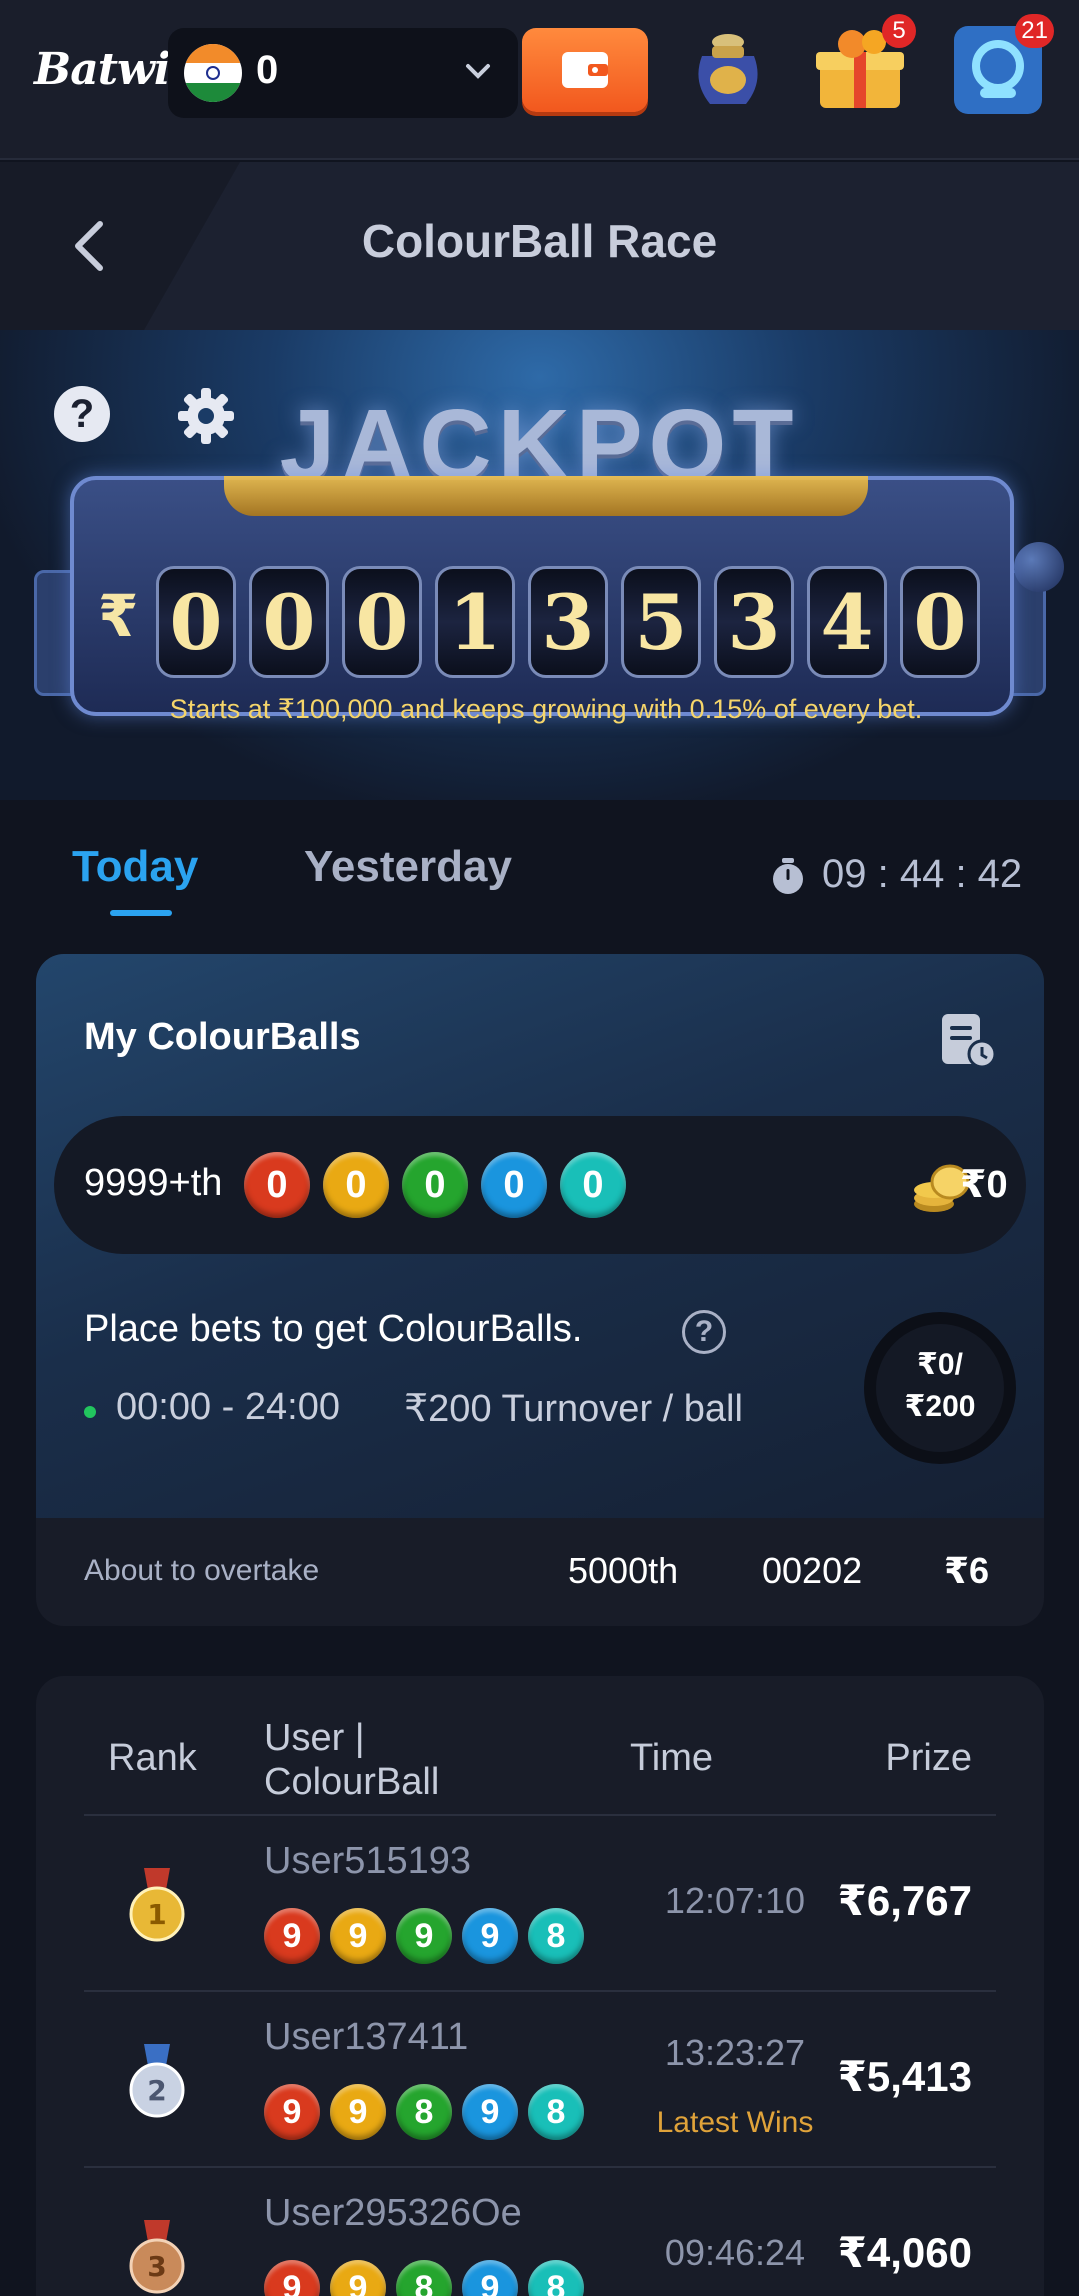 This screenshot has width=1079, height=2296. Describe the element at coordinates (478, 71) in the screenshot. I see `chevron-down-icon` at that location.